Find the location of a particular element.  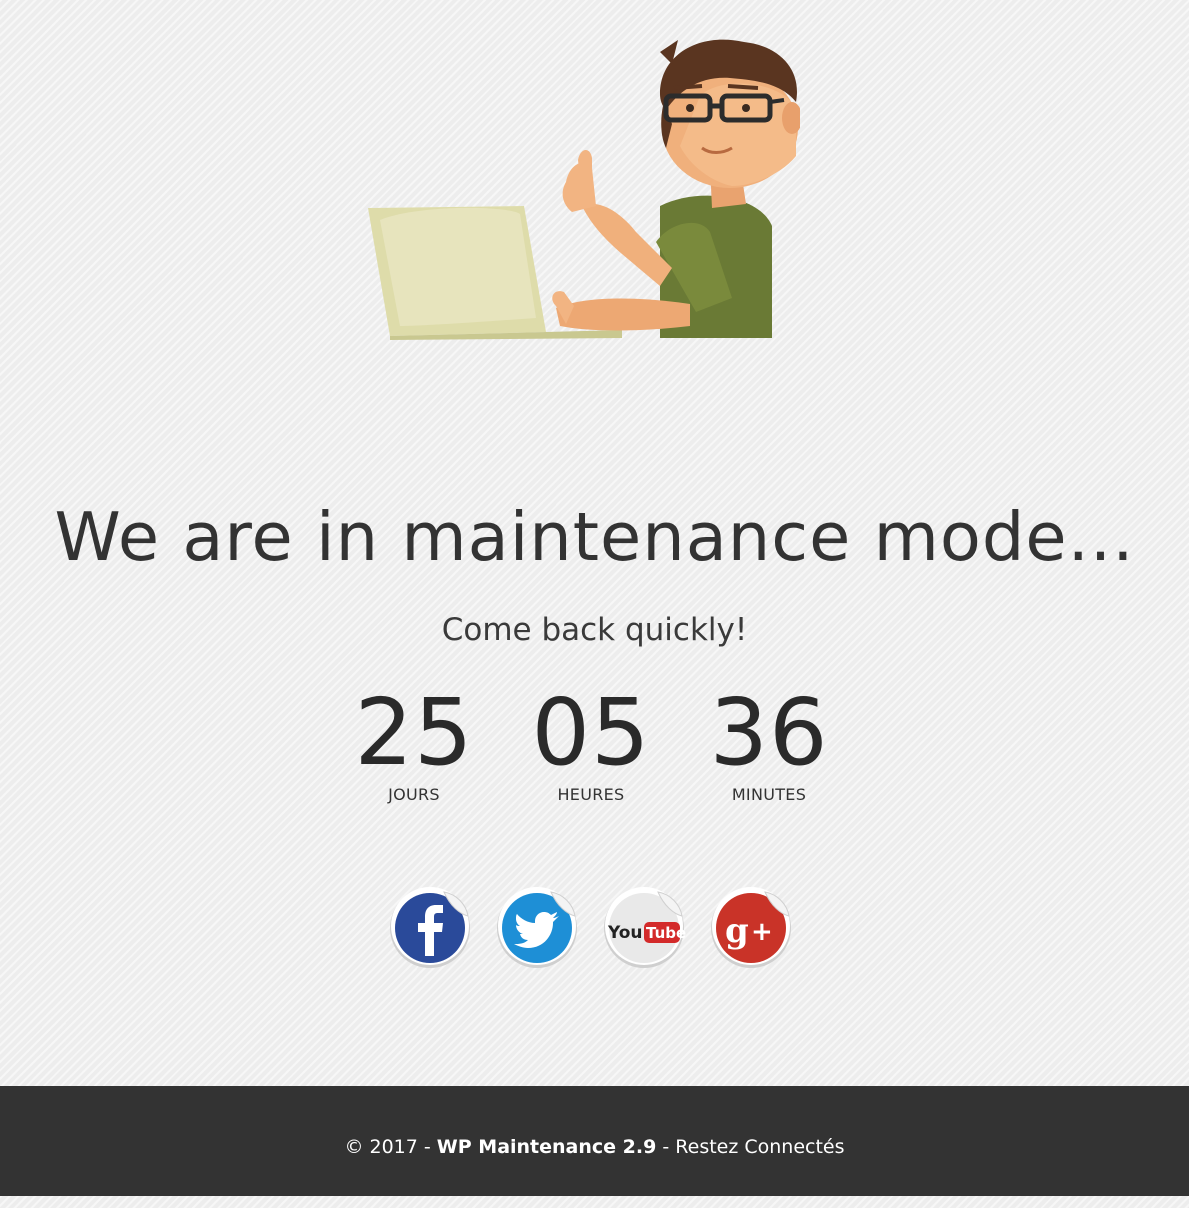

youtube-icon: You Tube is located at coordinates (644, 926).